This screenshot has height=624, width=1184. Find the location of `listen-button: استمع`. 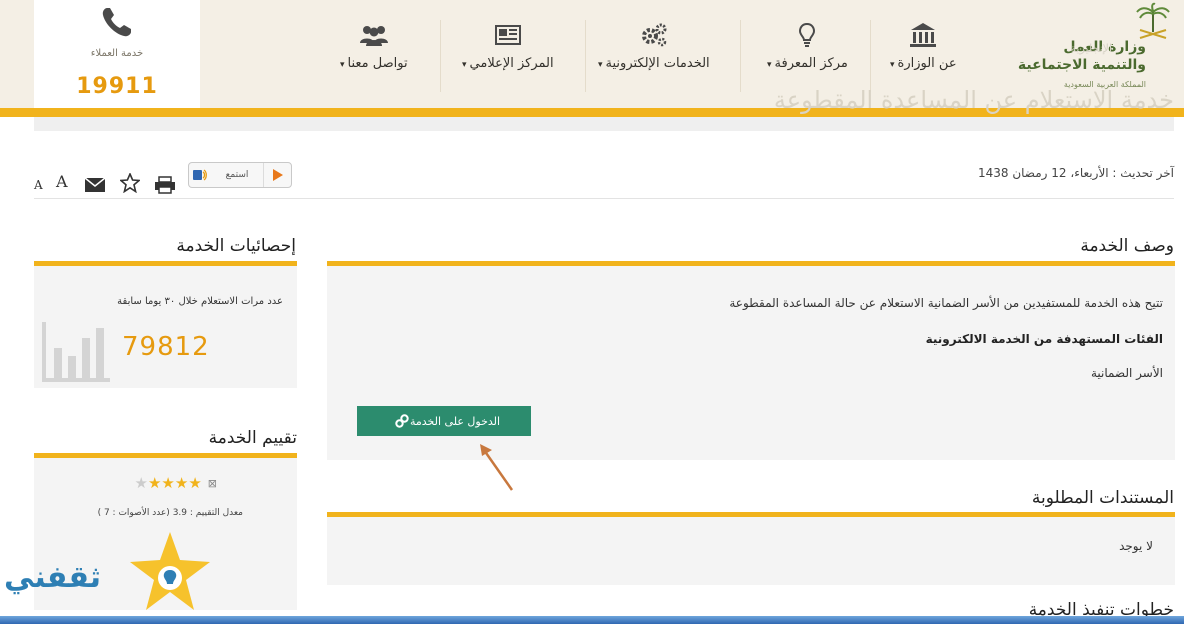

listen-button: استمع is located at coordinates (240, 175).